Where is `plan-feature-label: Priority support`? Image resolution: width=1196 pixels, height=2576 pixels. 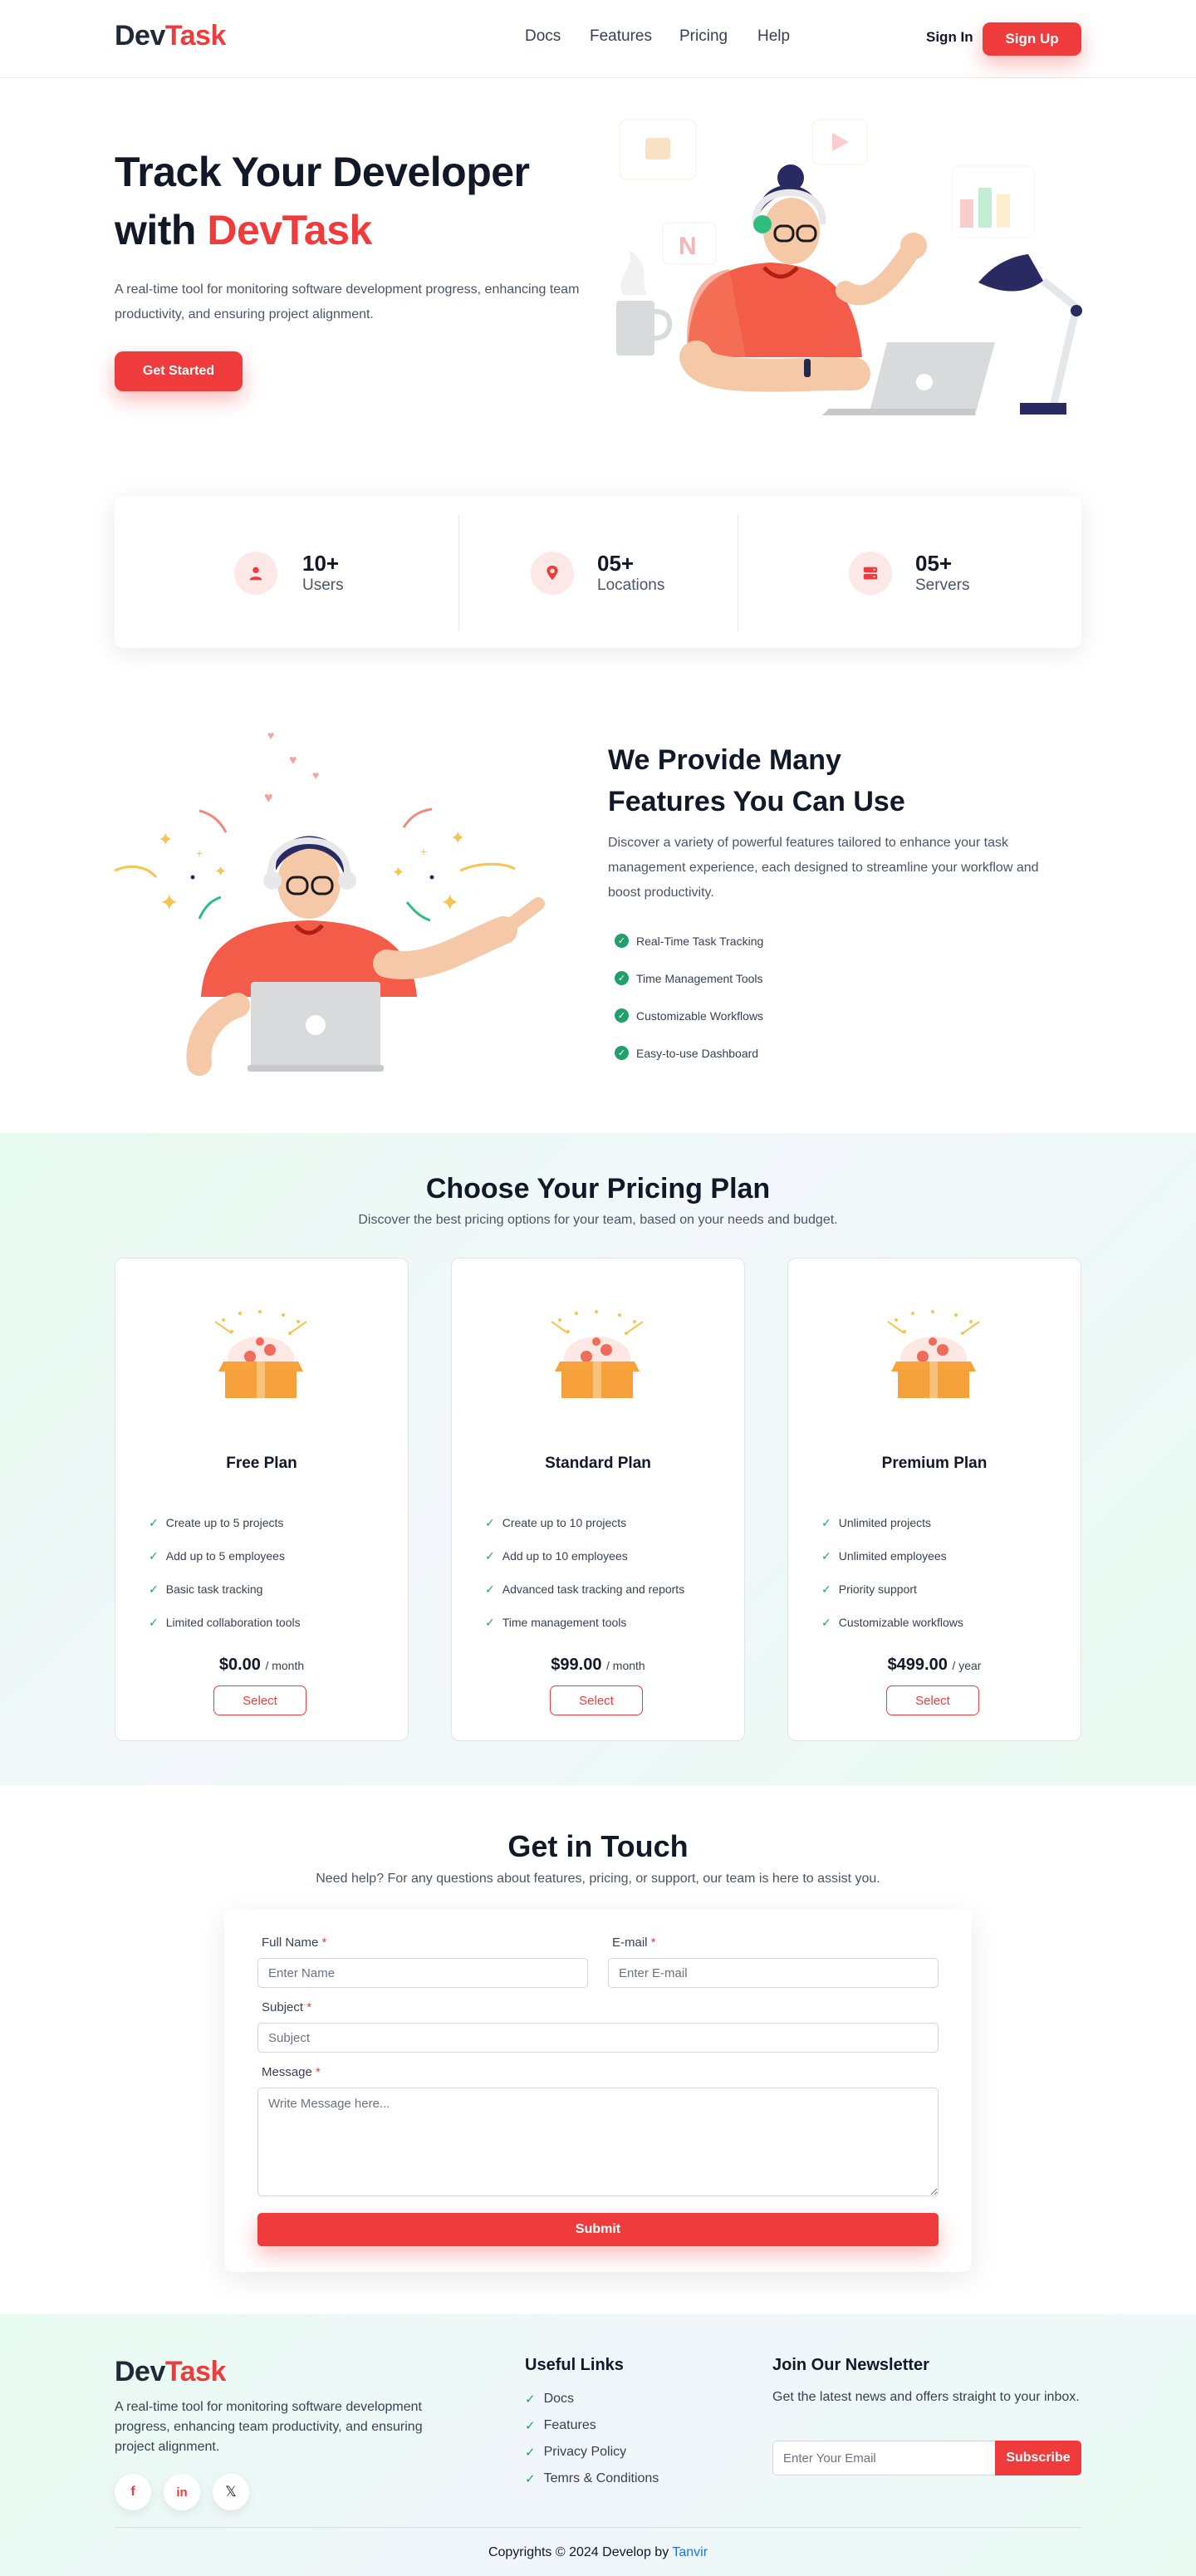 plan-feature-label: Priority support is located at coordinates (877, 1589).